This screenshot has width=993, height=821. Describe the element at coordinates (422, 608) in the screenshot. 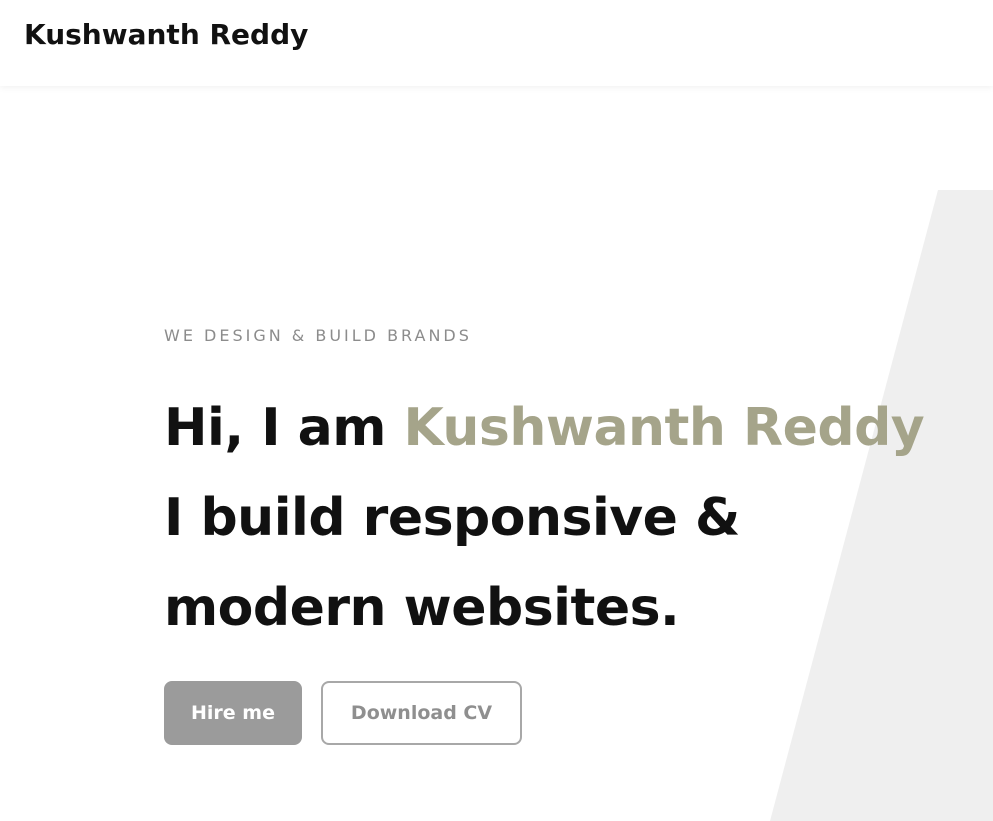

I see `headline-line-3: modern websites.` at that location.